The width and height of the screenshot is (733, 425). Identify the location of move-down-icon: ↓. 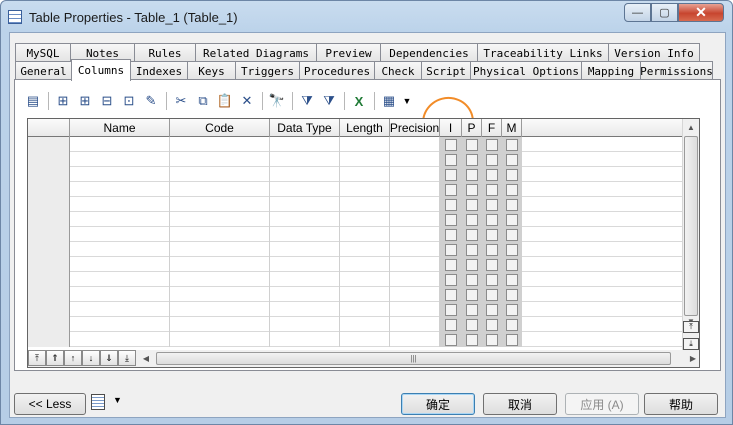
(91, 358).